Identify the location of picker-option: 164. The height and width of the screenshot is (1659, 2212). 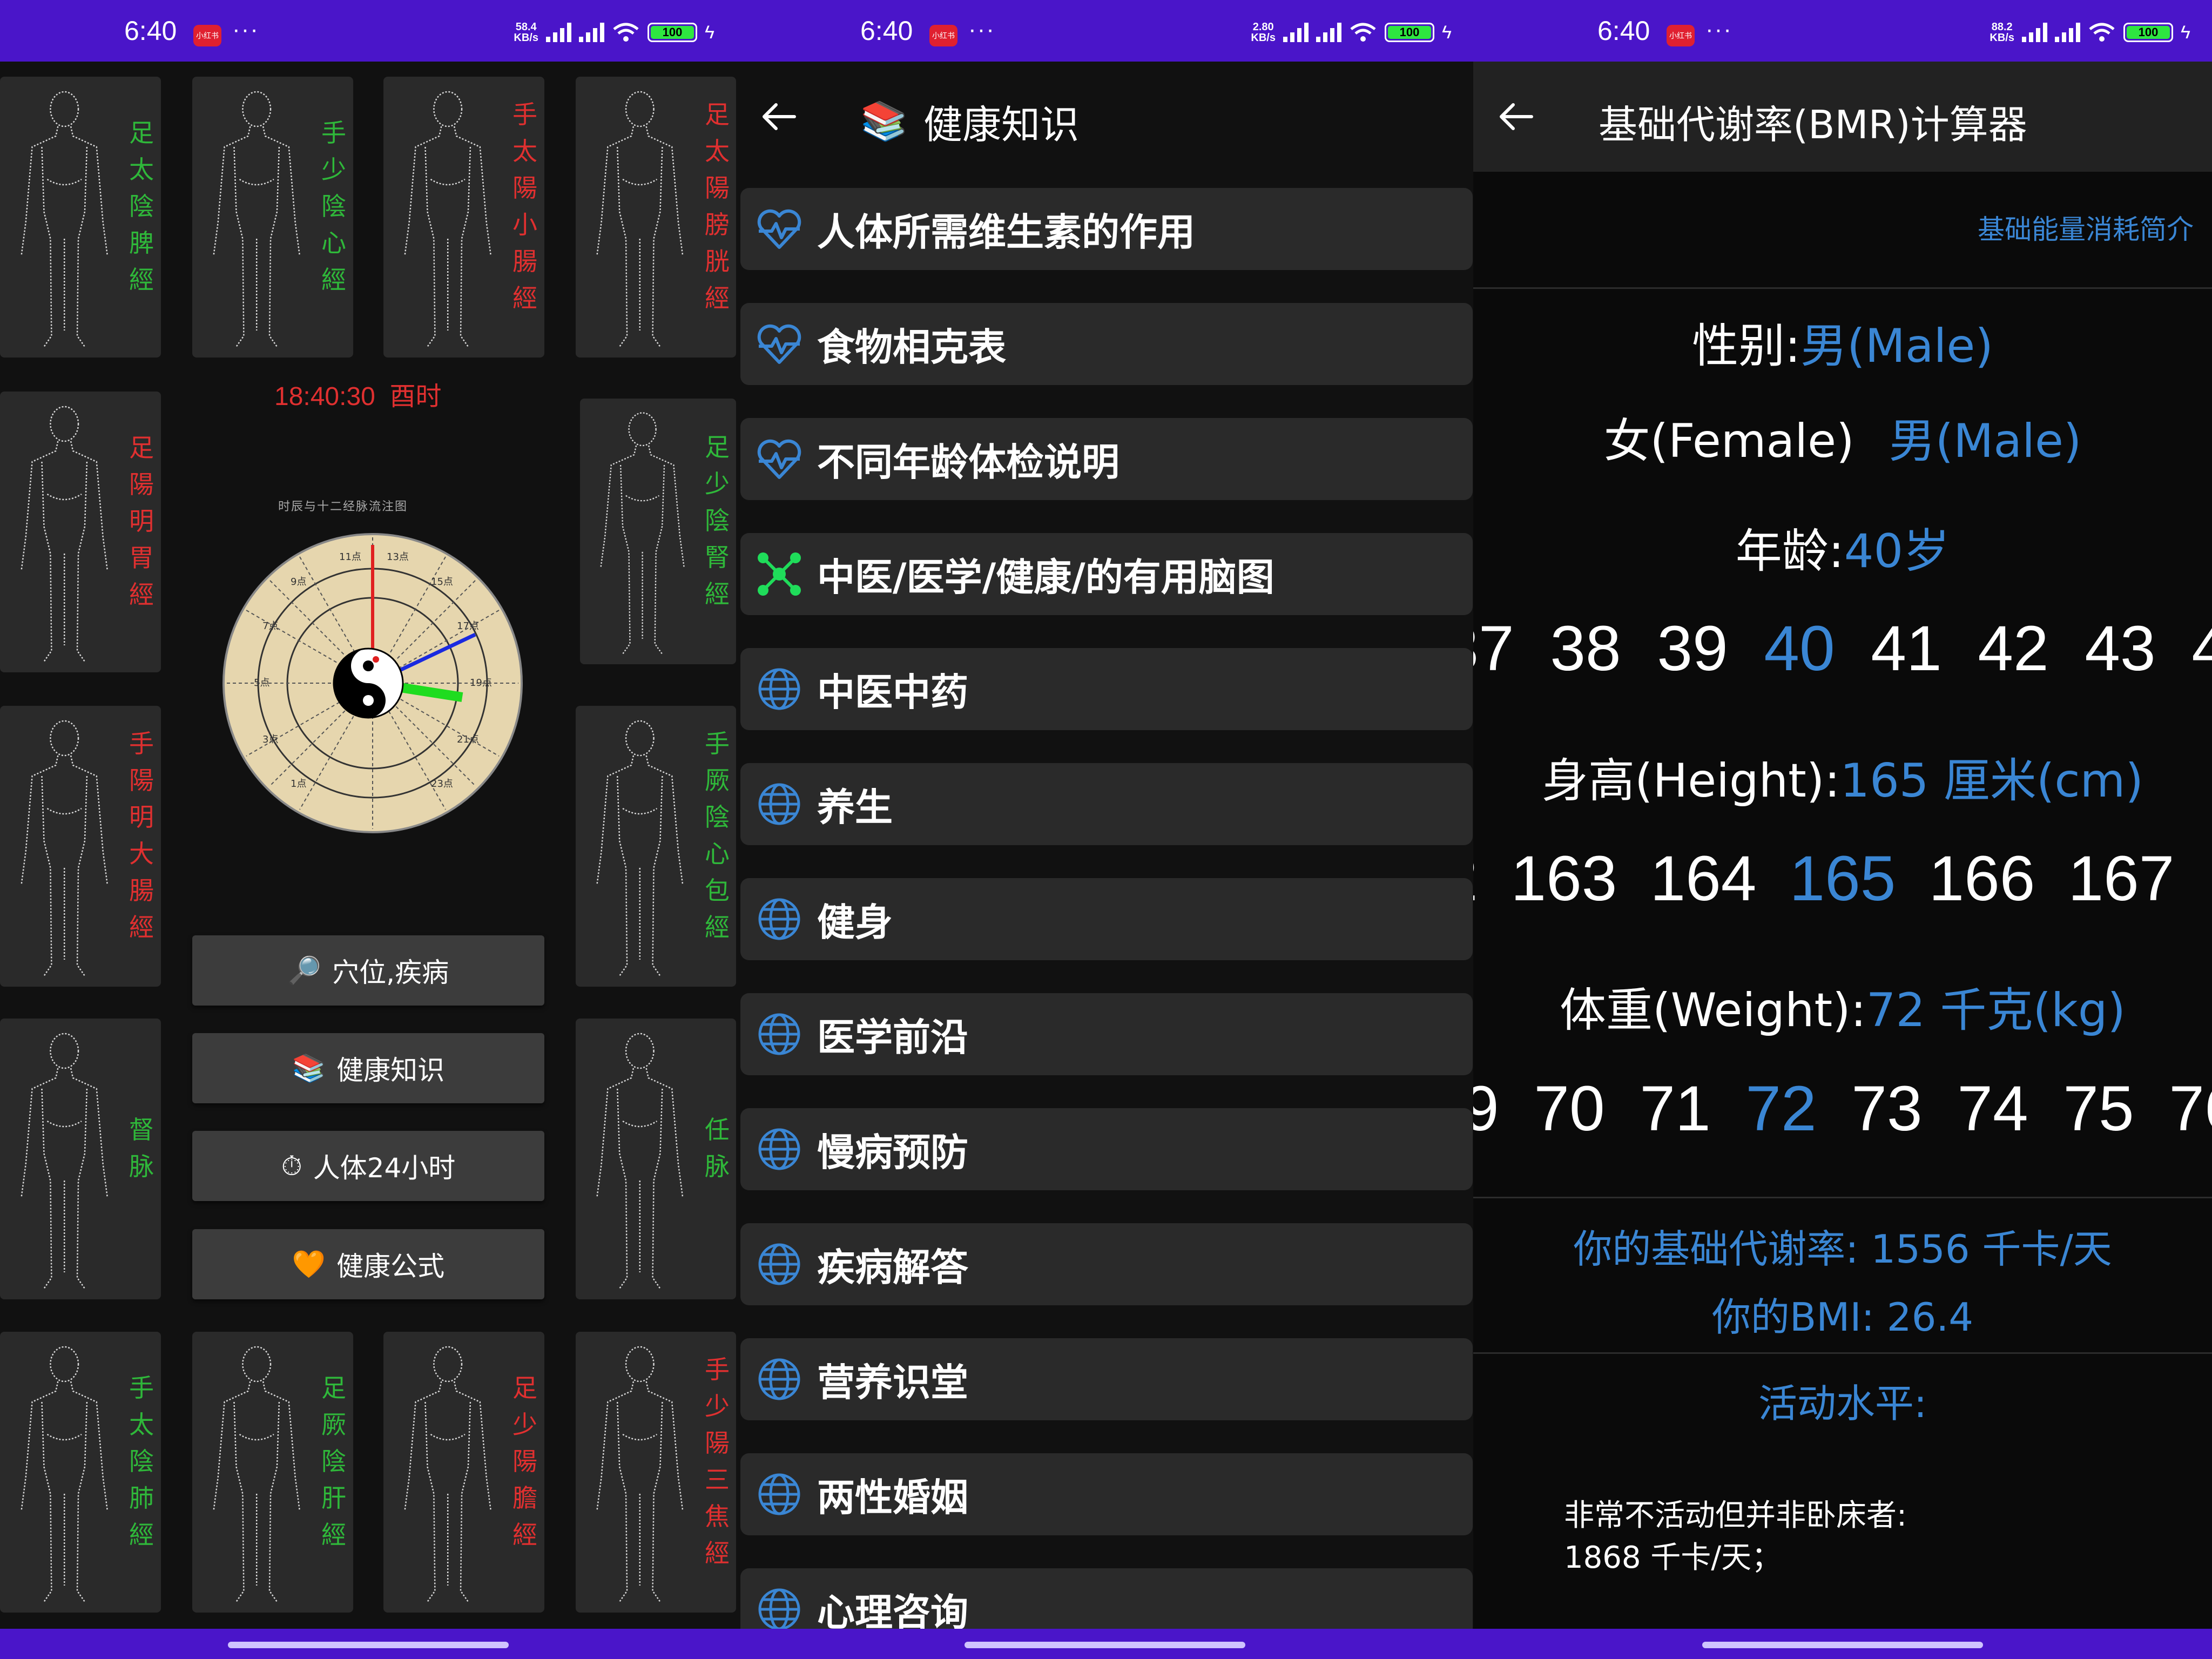
(1703, 879).